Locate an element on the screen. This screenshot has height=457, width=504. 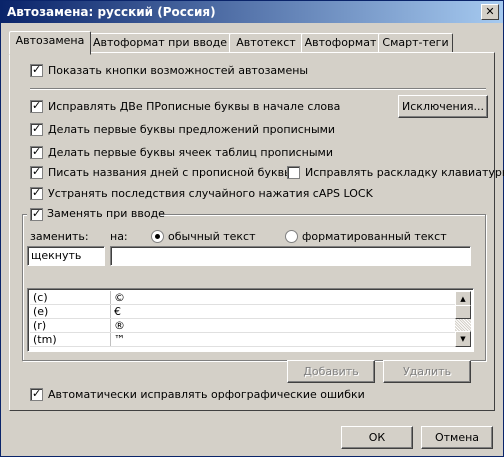
capitalize-days-label: Писать названия дней с прописной буквы is located at coordinates (170, 172).